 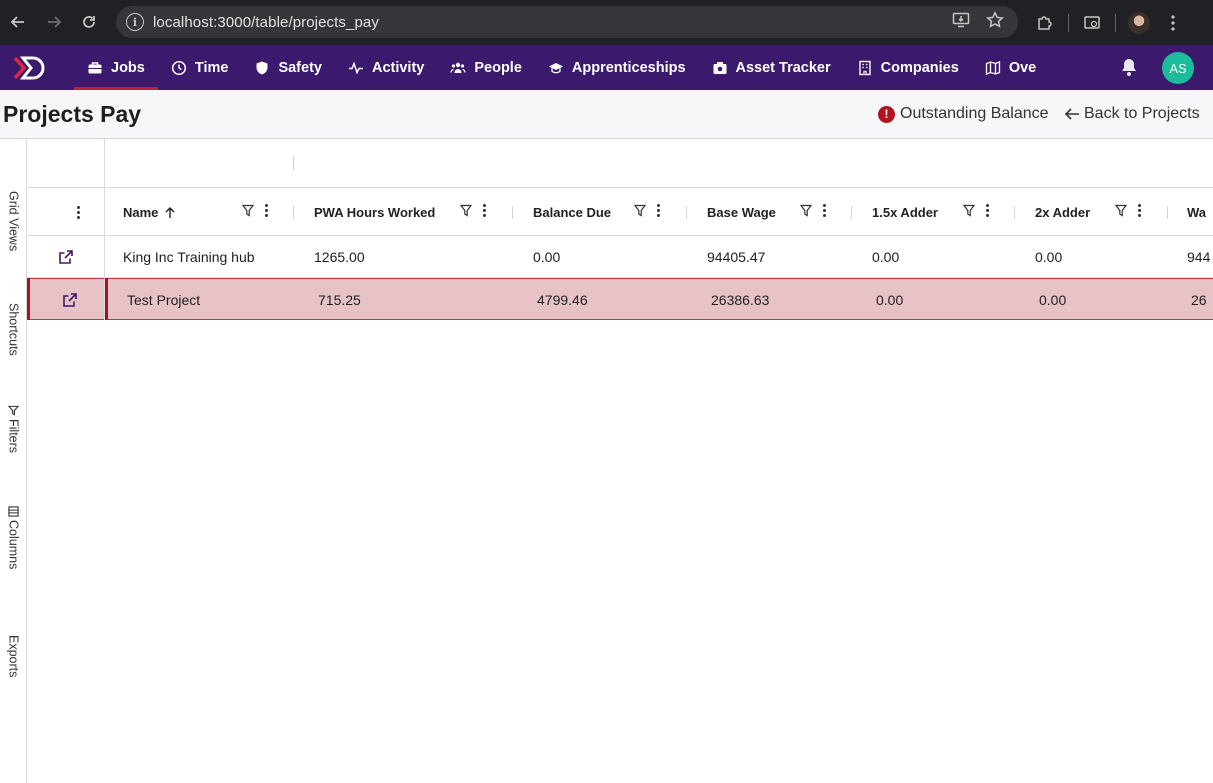 I want to click on tab-exports: Exports, so click(x=13, y=656).